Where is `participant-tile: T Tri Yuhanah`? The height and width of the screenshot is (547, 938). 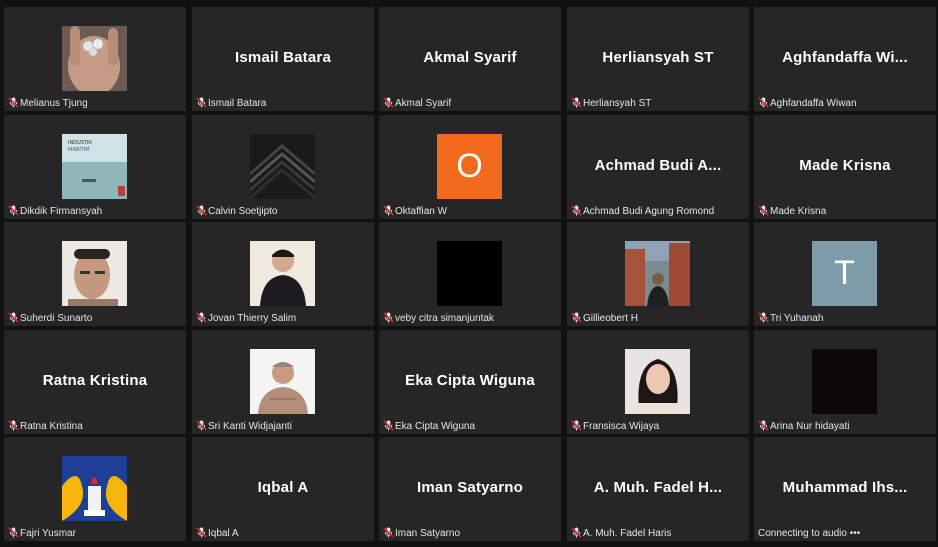
participant-tile: T Tri Yuhanah is located at coordinates (845, 274).